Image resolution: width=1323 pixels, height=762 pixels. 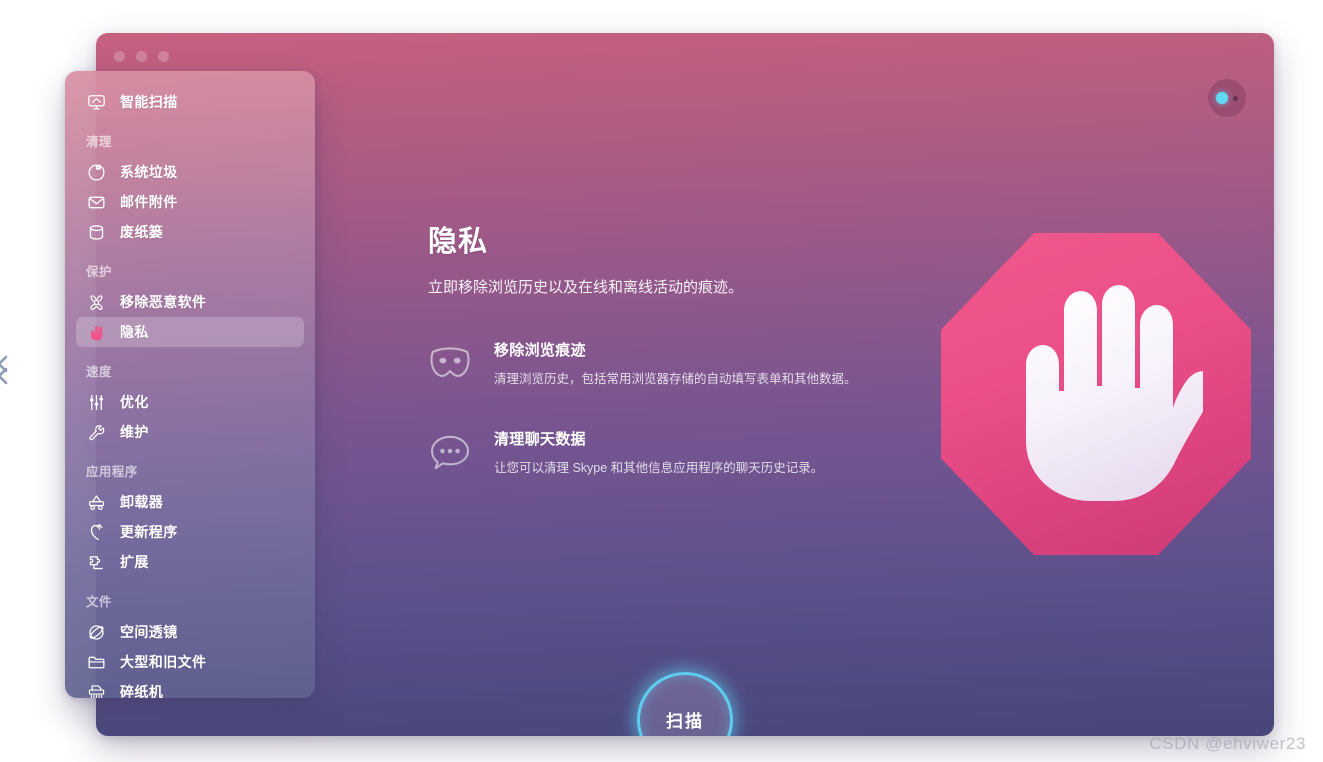 What do you see at coordinates (149, 632) in the screenshot?
I see `sidebar-item-label: 空间透镜` at bounding box center [149, 632].